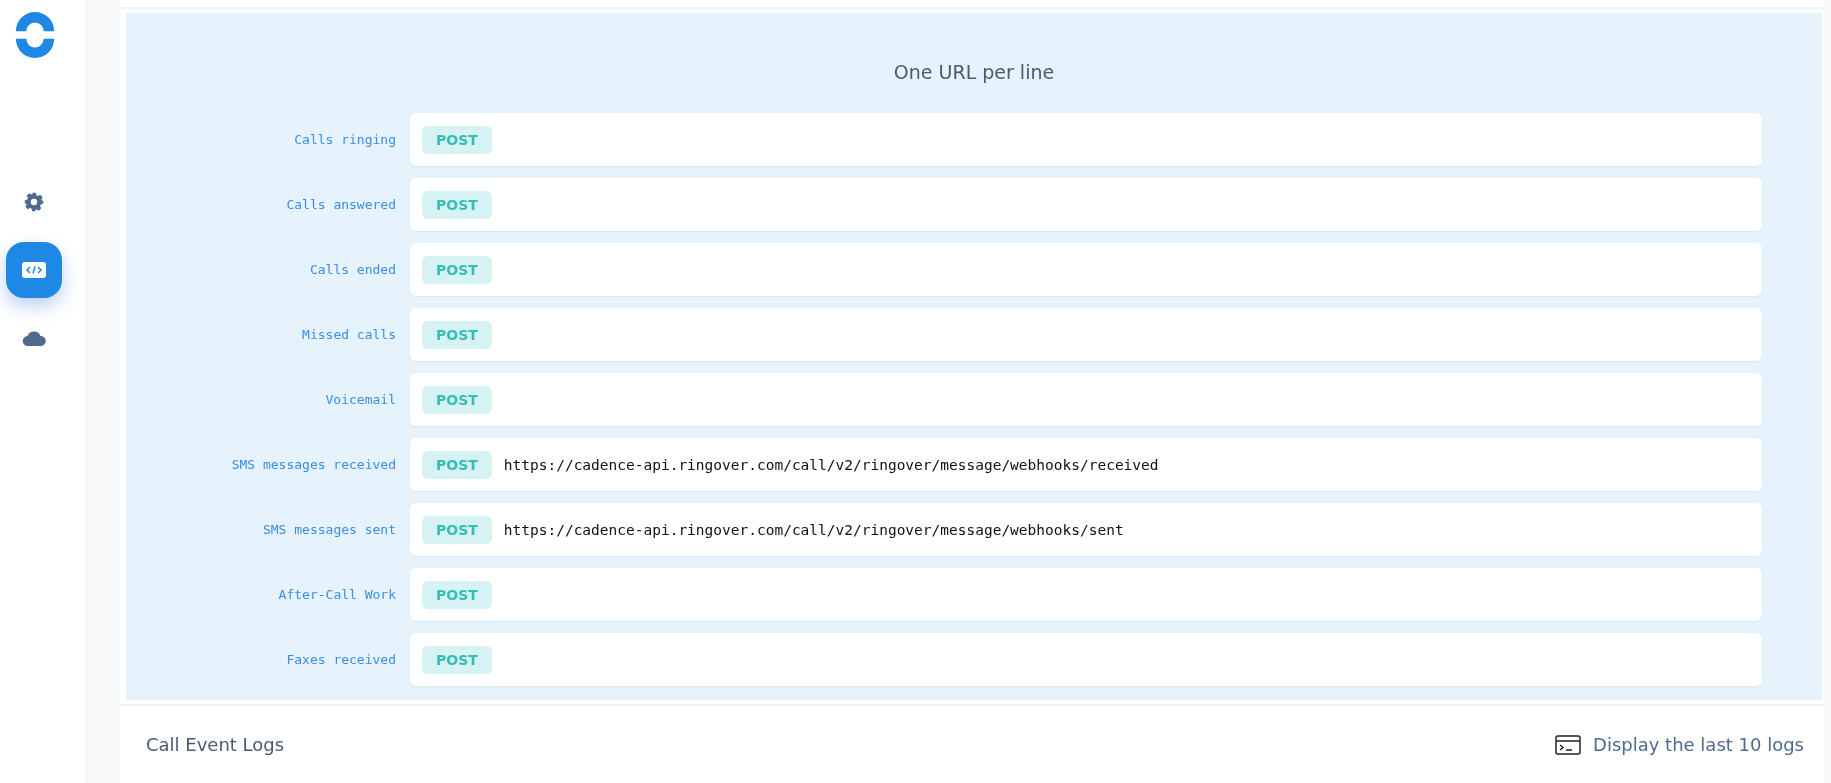  I want to click on webhook-label: SMS messages received, so click(313, 464).